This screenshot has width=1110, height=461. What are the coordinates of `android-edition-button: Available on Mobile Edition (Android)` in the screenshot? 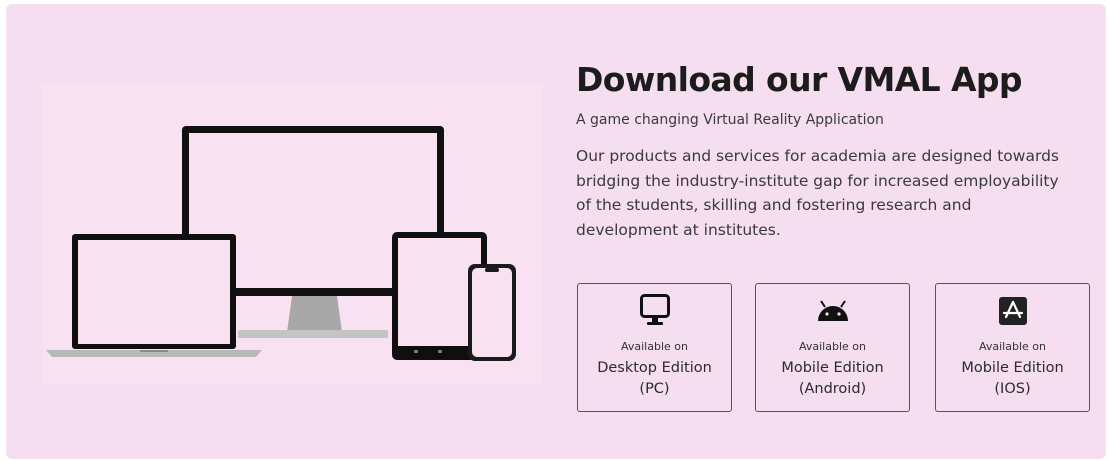 It's located at (832, 347).